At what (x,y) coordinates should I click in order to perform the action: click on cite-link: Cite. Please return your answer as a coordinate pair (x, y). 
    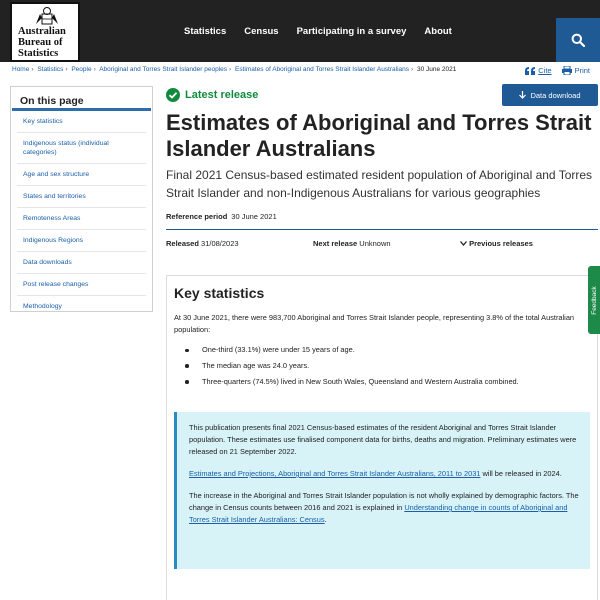
    Looking at the image, I should click on (538, 70).